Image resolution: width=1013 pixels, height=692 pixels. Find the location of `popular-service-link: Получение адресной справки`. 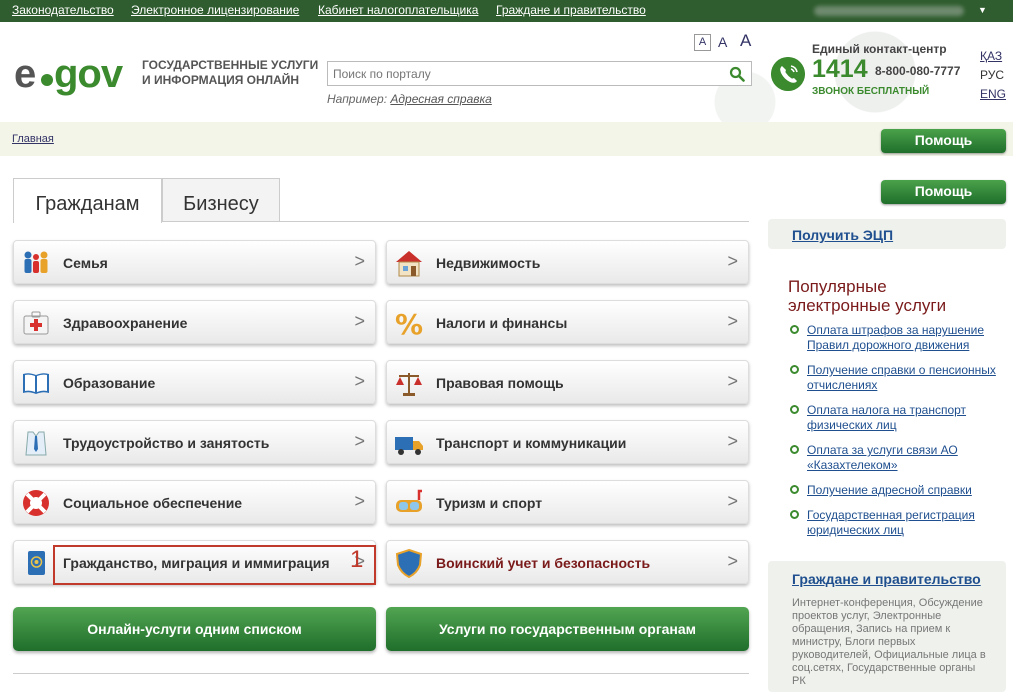

popular-service-link: Получение адресной справки is located at coordinates (889, 490).